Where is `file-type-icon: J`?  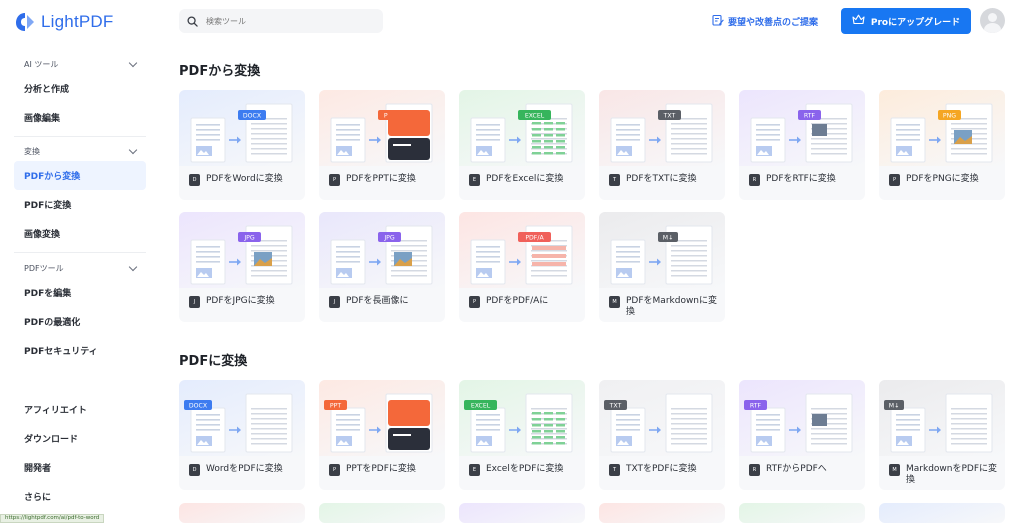 file-type-icon: J is located at coordinates (334, 302).